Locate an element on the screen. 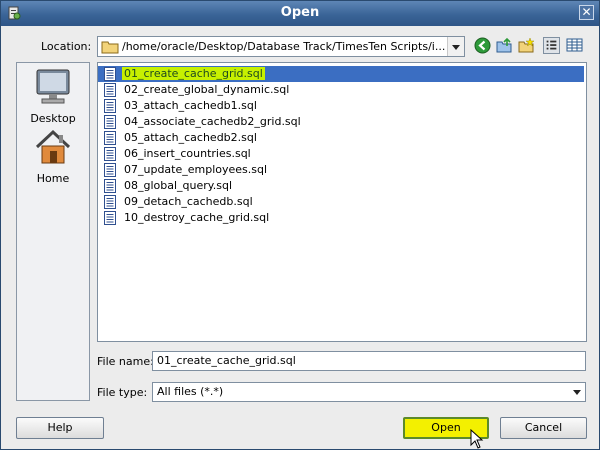 Image resolution: width=600 pixels, height=450 pixels. close-button: ✕ is located at coordinates (586, 12).